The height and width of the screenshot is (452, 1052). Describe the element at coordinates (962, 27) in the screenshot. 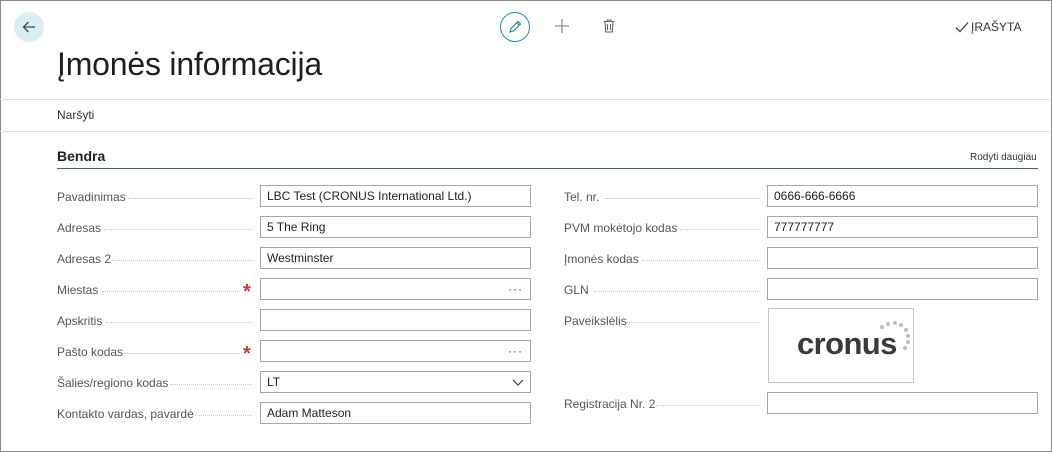

I see `checkmark-icon` at that location.